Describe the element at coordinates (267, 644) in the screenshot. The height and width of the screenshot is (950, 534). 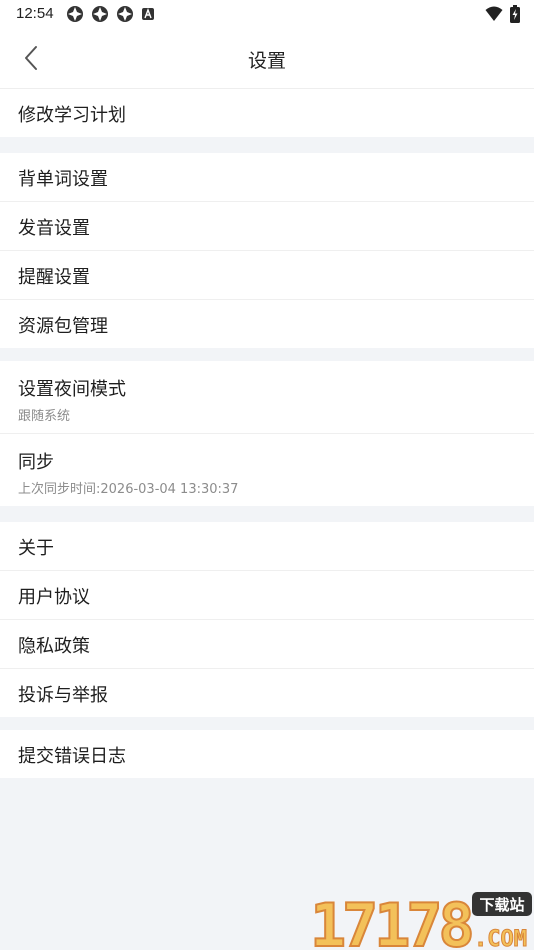
I see `settings-item-privacy-policy: 隐私政策` at that location.